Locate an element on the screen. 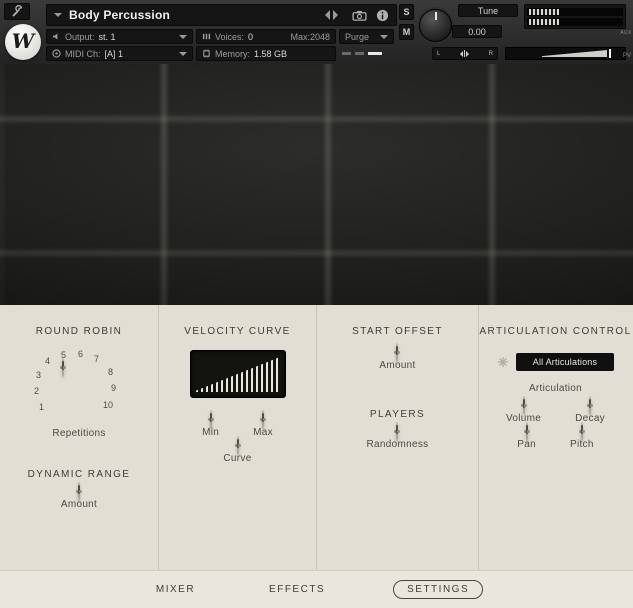  logo-letter: W is located at coordinates (23, 41).